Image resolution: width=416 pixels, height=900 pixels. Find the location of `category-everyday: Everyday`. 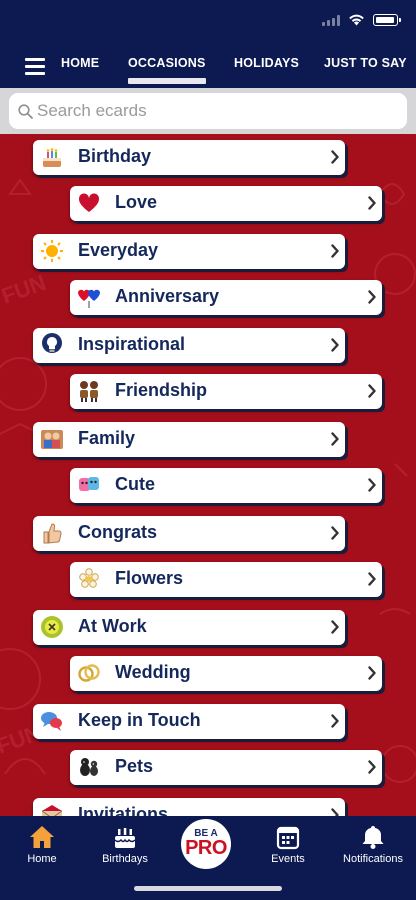

category-everyday: Everyday is located at coordinates (189, 251).